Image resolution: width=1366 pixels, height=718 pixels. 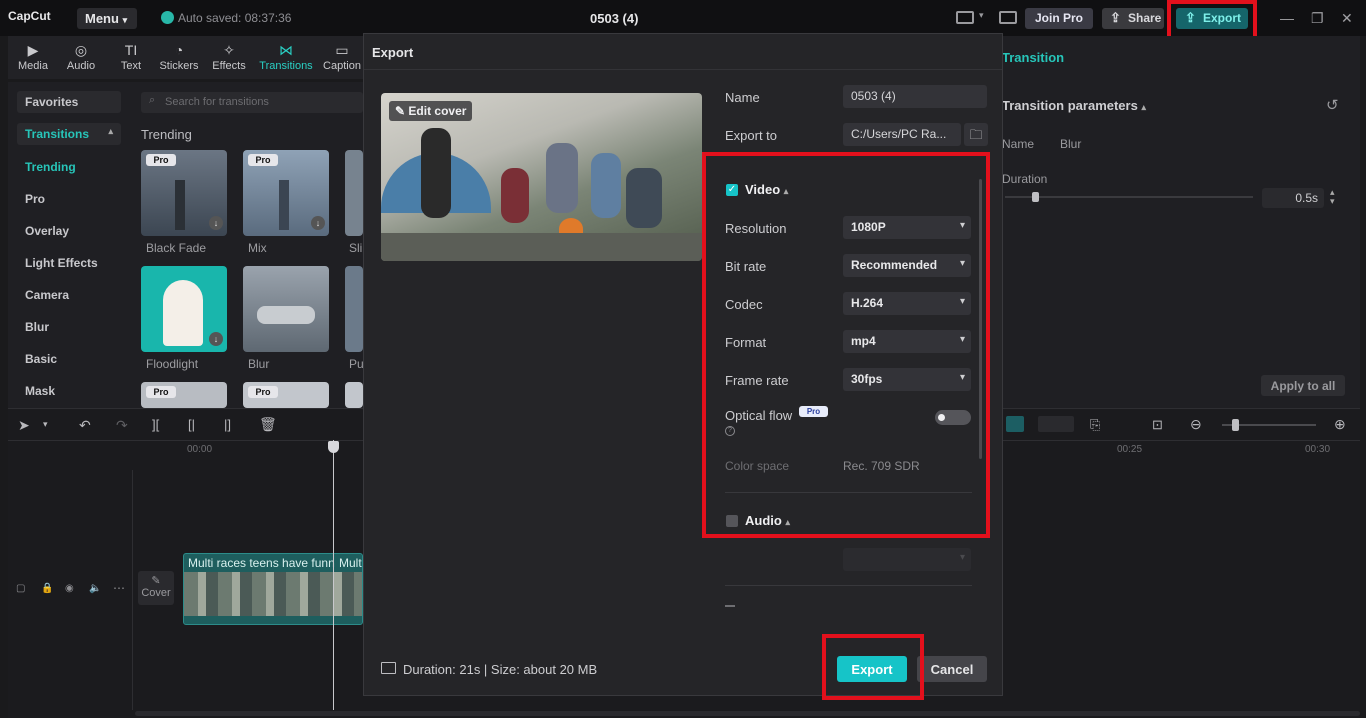 What do you see at coordinates (61, 263) in the screenshot?
I see `sidebar-item-light-effects: Light Effects` at bounding box center [61, 263].